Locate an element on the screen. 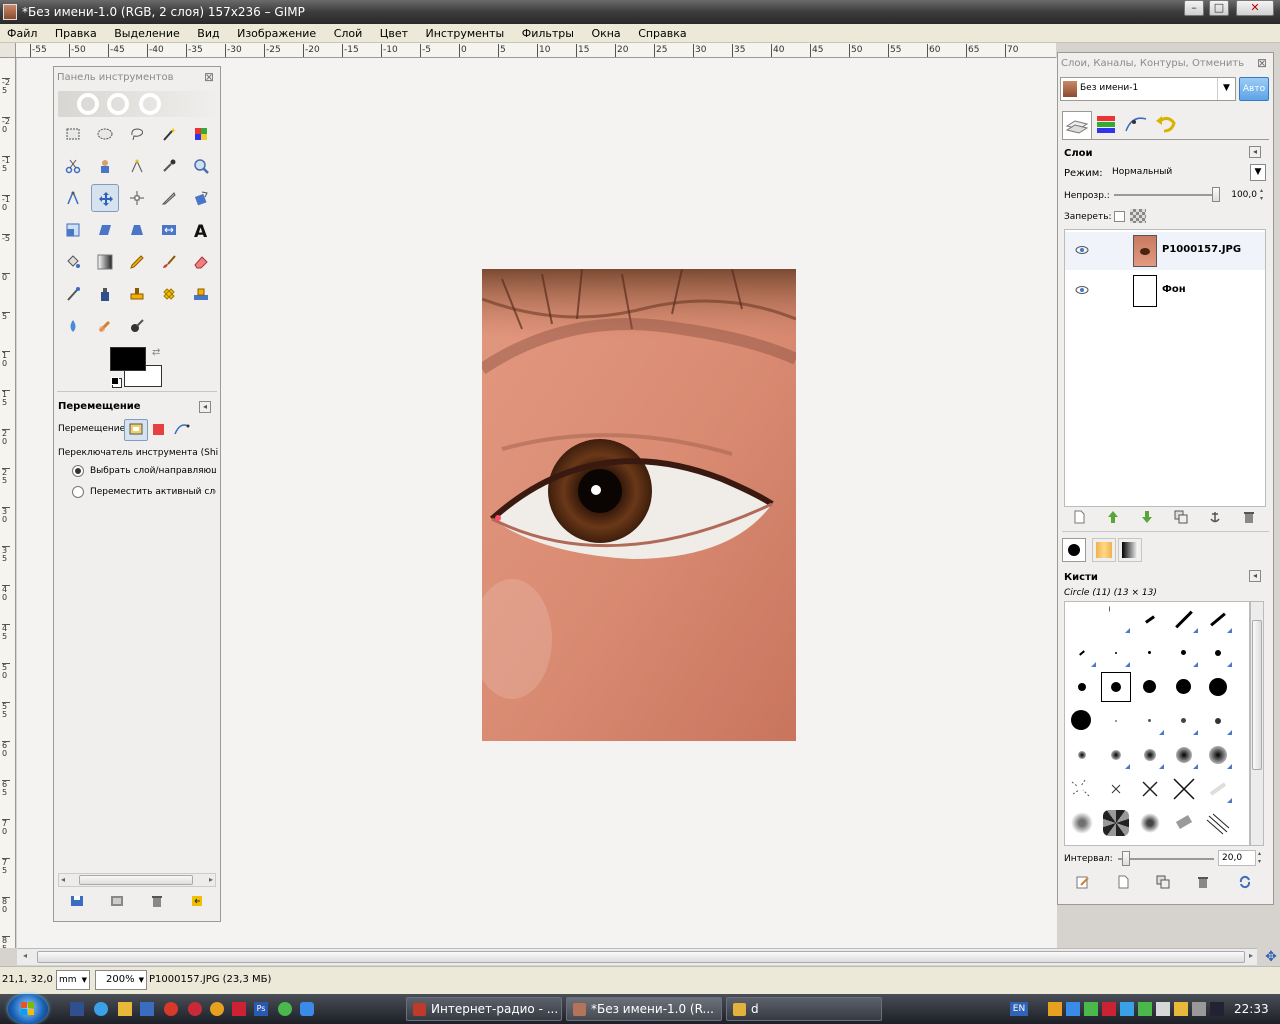 This screenshot has width=1280, height=1024. tool-free-select is located at coordinates (137, 134).